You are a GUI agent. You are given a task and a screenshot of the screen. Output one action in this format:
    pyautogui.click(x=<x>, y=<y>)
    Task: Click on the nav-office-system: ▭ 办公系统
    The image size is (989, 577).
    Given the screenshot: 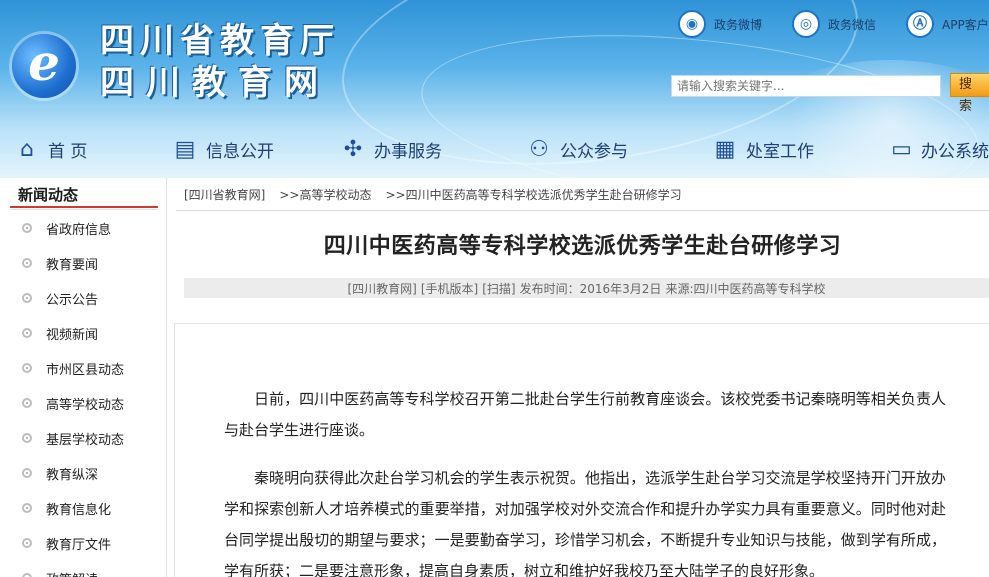 What is the action you would take?
    pyautogui.click(x=939, y=149)
    